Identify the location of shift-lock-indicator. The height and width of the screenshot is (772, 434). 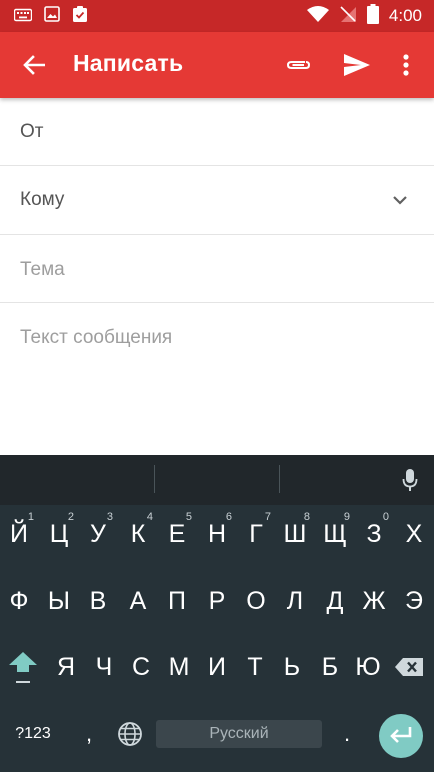
(23, 682).